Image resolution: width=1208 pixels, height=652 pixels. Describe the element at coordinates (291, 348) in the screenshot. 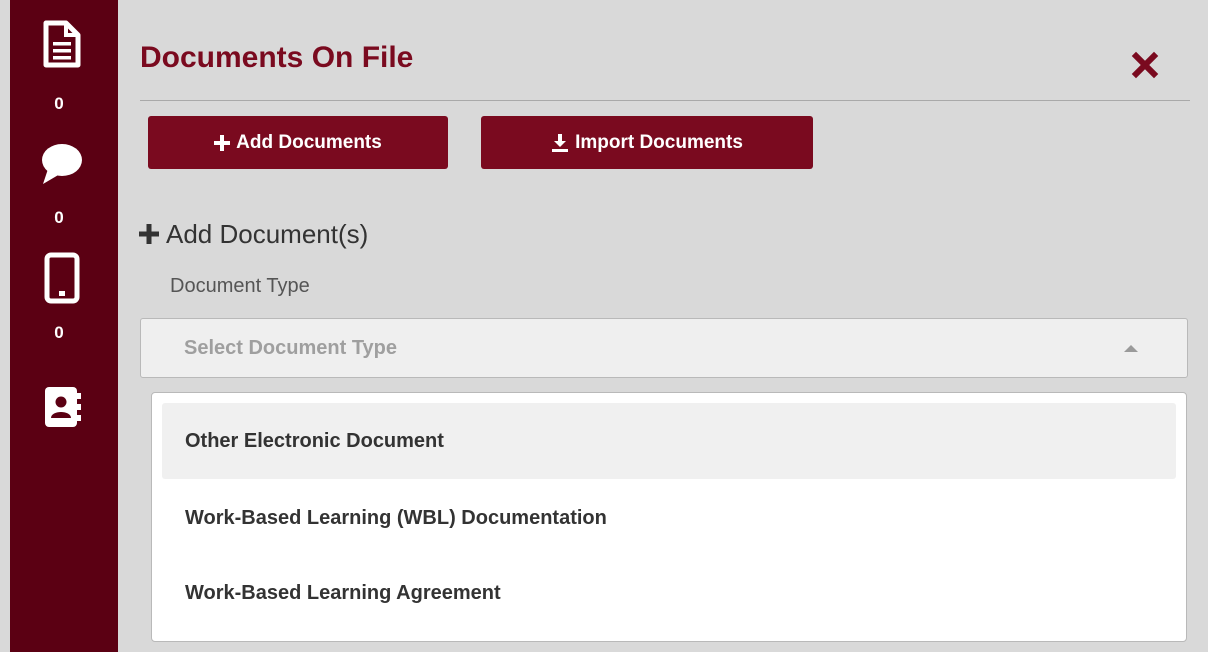

I see `select-placeholder: Select Document Type` at that location.